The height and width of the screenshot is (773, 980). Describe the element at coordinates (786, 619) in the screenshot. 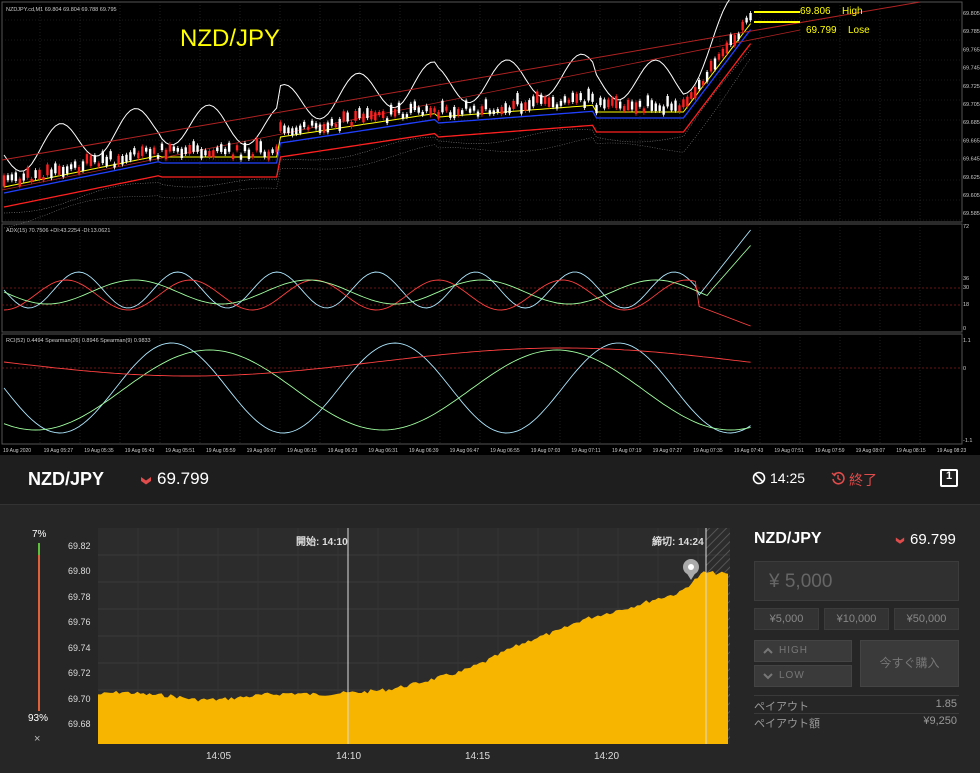

I see `chip-5000: ¥5,000` at that location.